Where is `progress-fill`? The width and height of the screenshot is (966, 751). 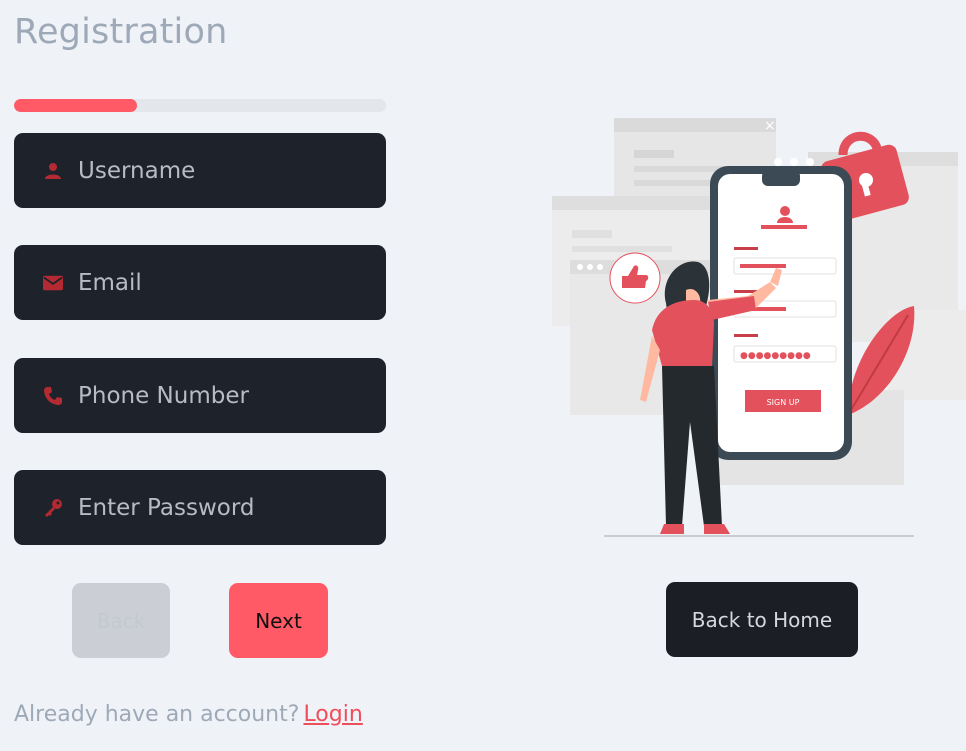 progress-fill is located at coordinates (75, 105).